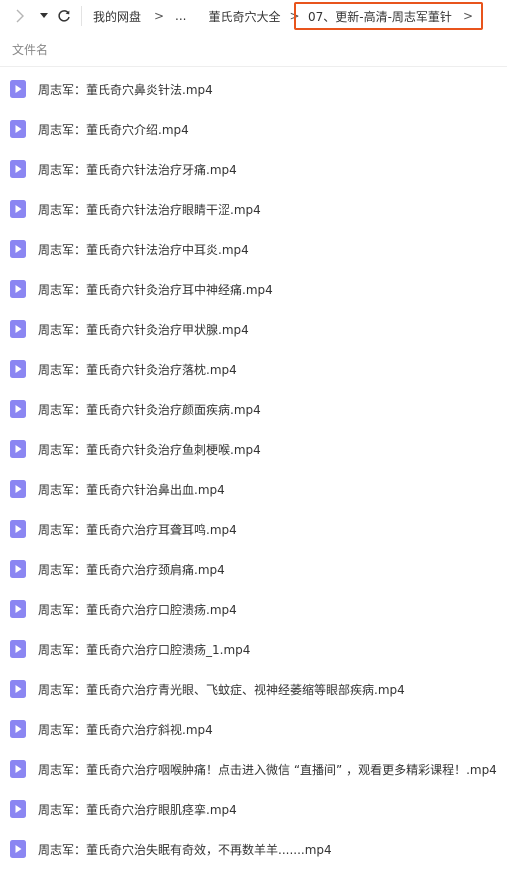 The height and width of the screenshot is (870, 507). What do you see at coordinates (137, 809) in the screenshot?
I see `file-name: 周志军：董氏奇穴治疗眼肌痉挛.mp4` at bounding box center [137, 809].